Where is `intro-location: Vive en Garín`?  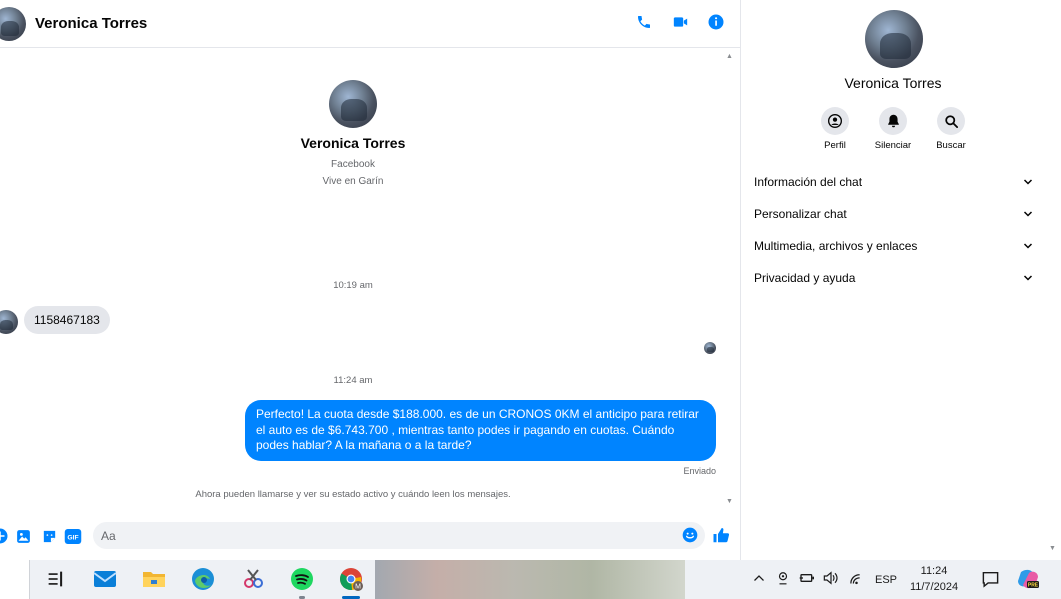 intro-location: Vive en Garín is located at coordinates (353, 181).